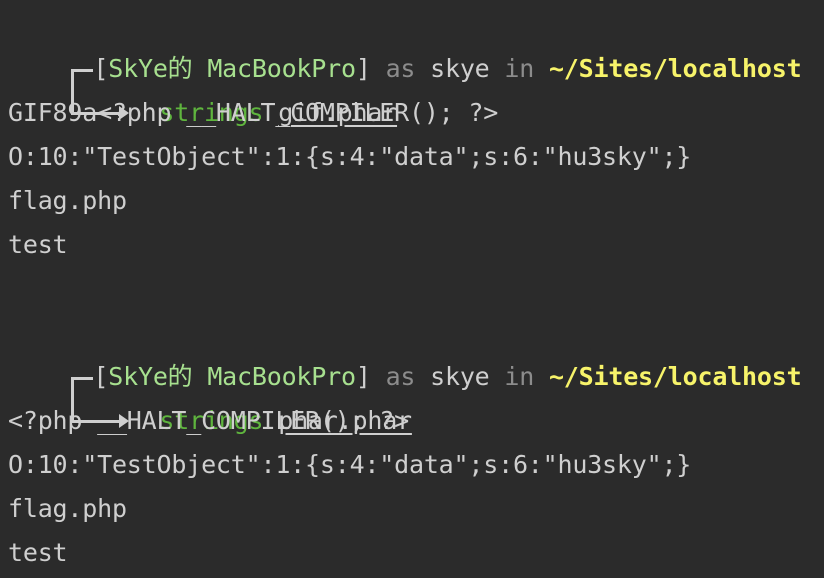 Image resolution: width=824 pixels, height=578 pixels. What do you see at coordinates (202, 87) in the screenshot?
I see `command-line-1: strings gif.phar` at bounding box center [202, 87].